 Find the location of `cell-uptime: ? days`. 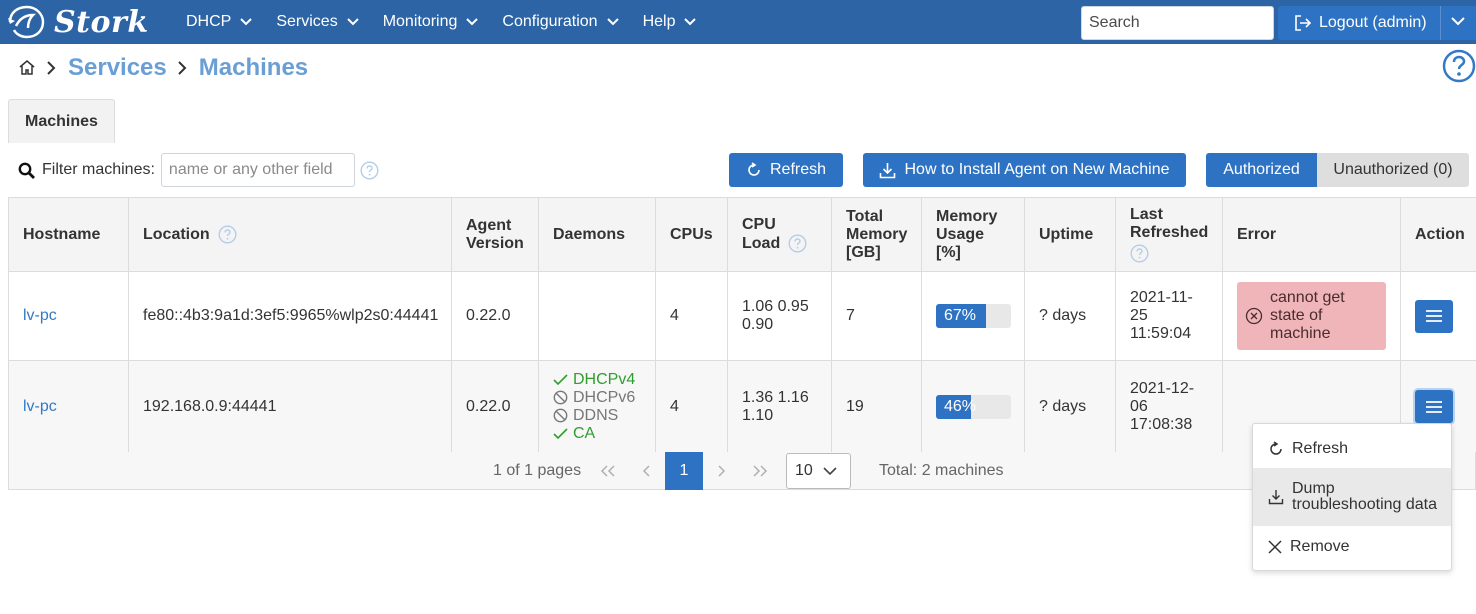

cell-uptime: ? days is located at coordinates (1070, 316).